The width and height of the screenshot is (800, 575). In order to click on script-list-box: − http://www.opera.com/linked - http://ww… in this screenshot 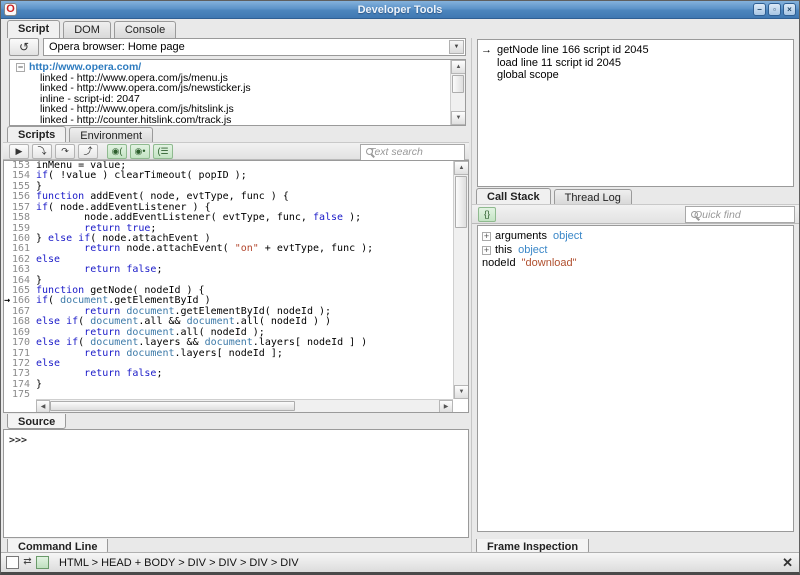, I will do `click(237, 92)`.